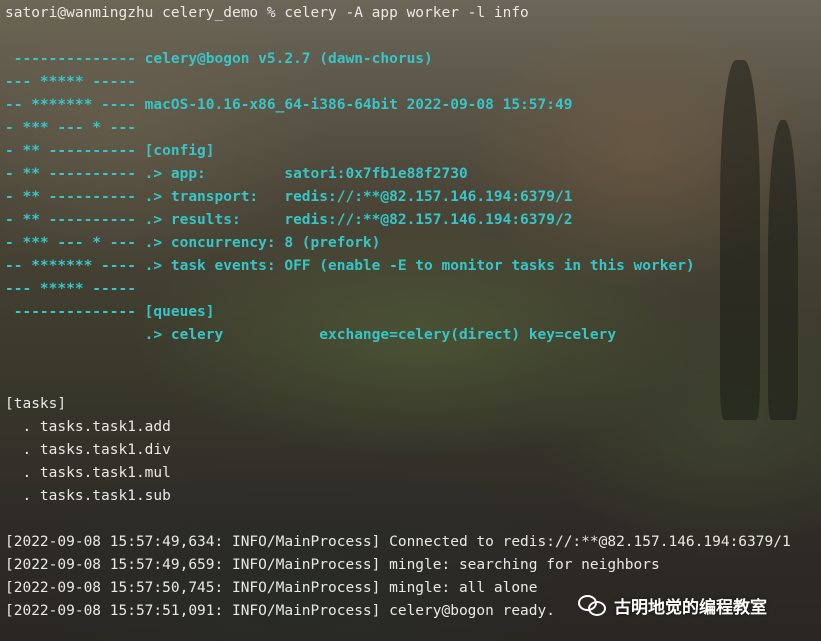  What do you see at coordinates (88, 473) in the screenshot?
I see `task-item: . tasks.task1.mul` at bounding box center [88, 473].